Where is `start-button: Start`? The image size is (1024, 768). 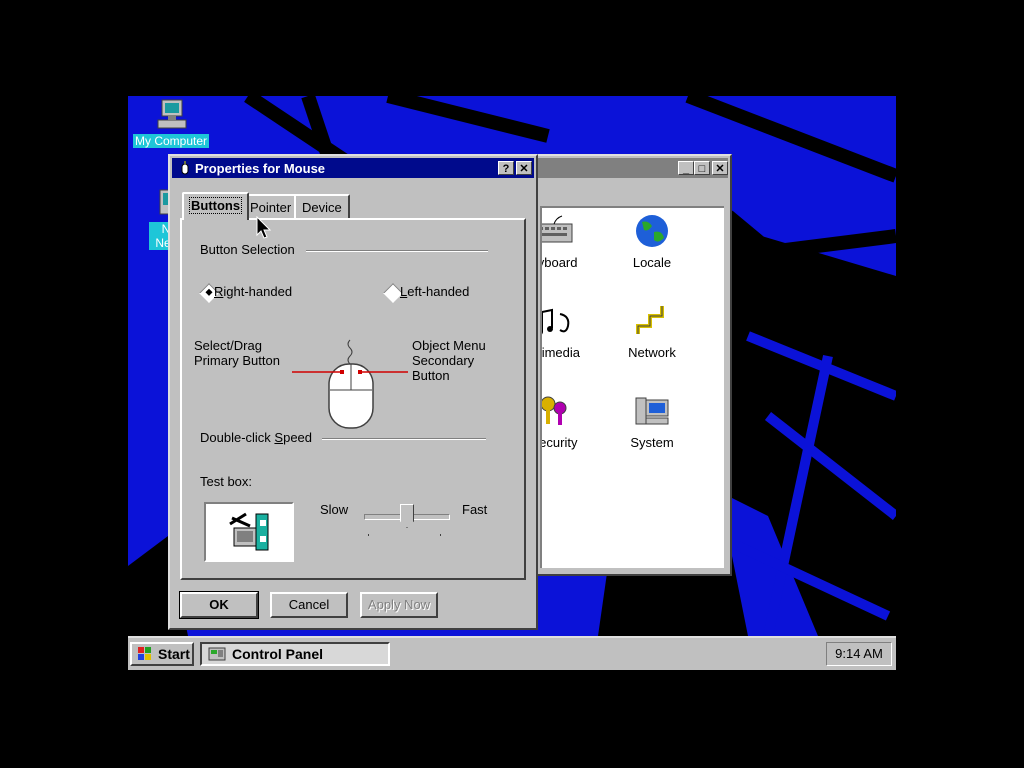 start-button: Start is located at coordinates (162, 654).